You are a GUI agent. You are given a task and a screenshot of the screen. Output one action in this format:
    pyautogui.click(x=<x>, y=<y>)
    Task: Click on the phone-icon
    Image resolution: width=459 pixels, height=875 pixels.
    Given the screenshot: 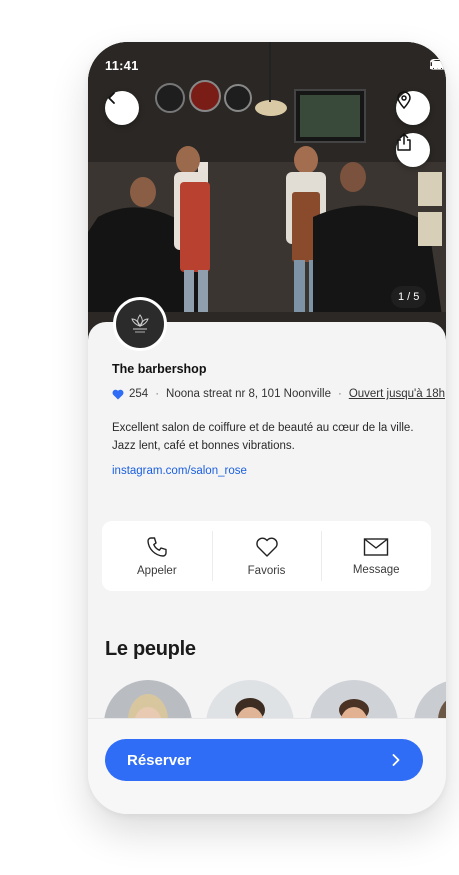 What is the action you would take?
    pyautogui.click(x=157, y=546)
    